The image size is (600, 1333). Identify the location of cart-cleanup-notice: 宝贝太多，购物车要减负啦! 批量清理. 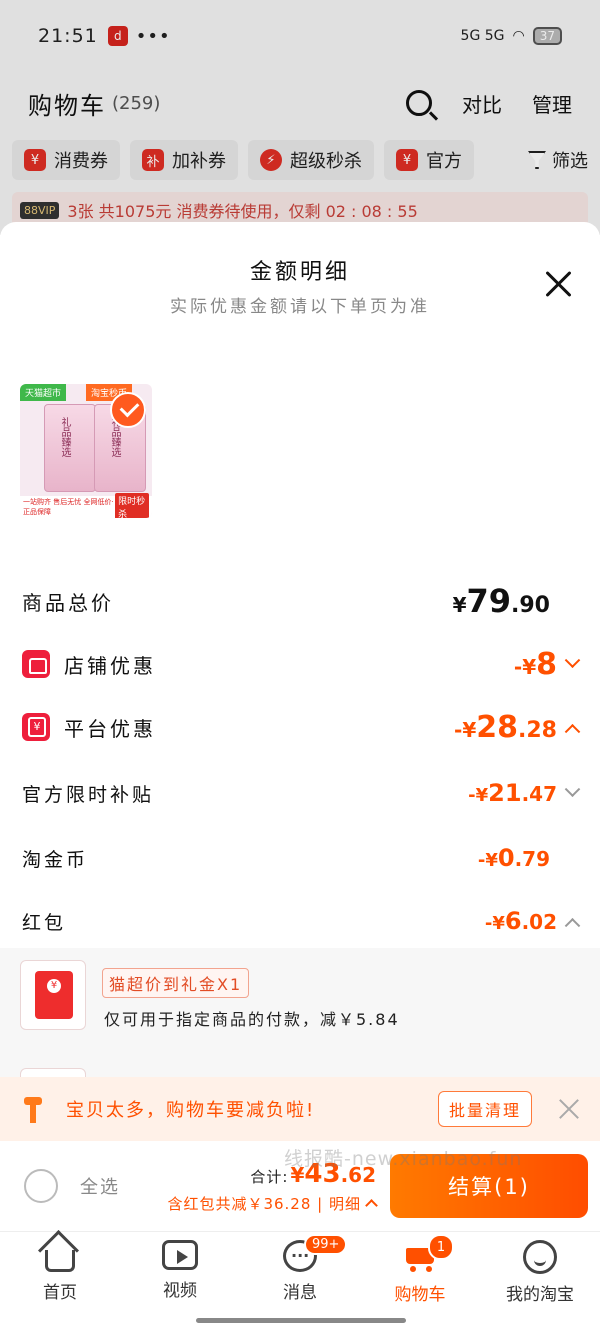
(300, 1109).